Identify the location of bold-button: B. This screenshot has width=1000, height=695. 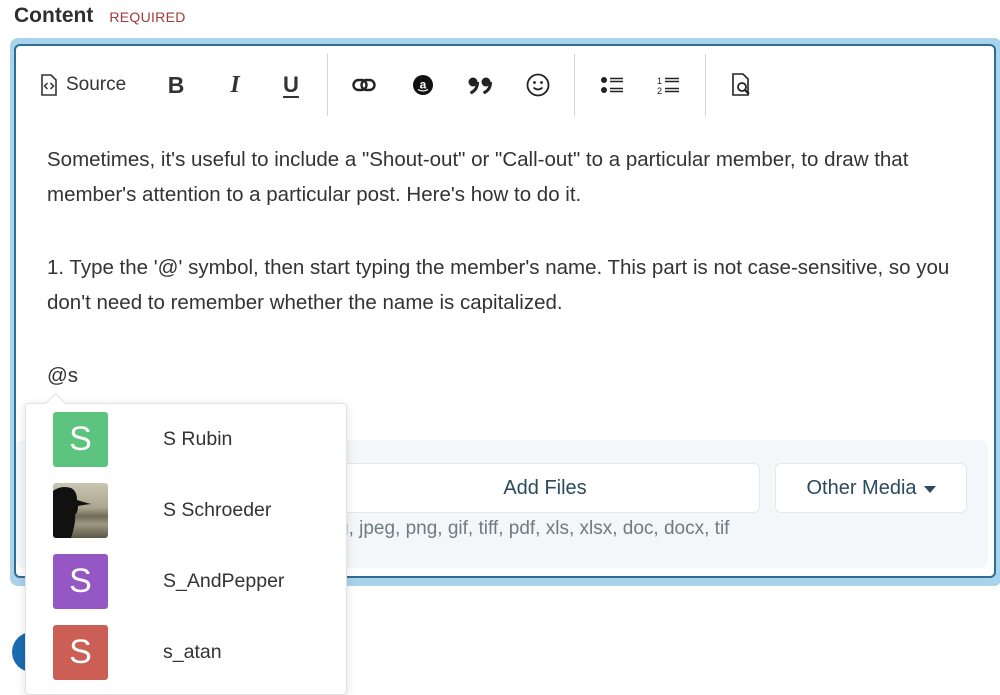
(176, 85).